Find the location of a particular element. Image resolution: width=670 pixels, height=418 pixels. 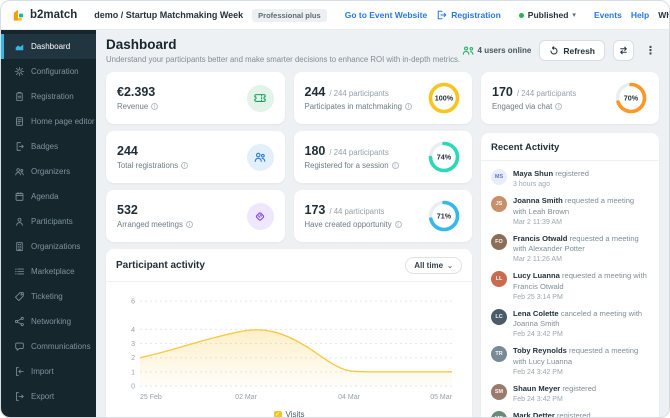

sidebar-item-configuration: Configuration is located at coordinates (48, 71).